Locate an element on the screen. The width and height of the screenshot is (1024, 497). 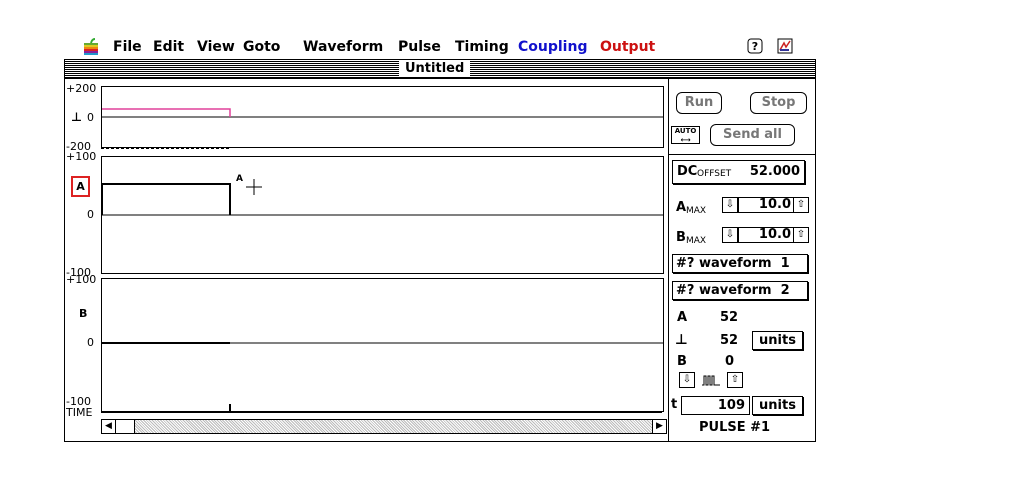
a-readout-label: A is located at coordinates (682, 317).